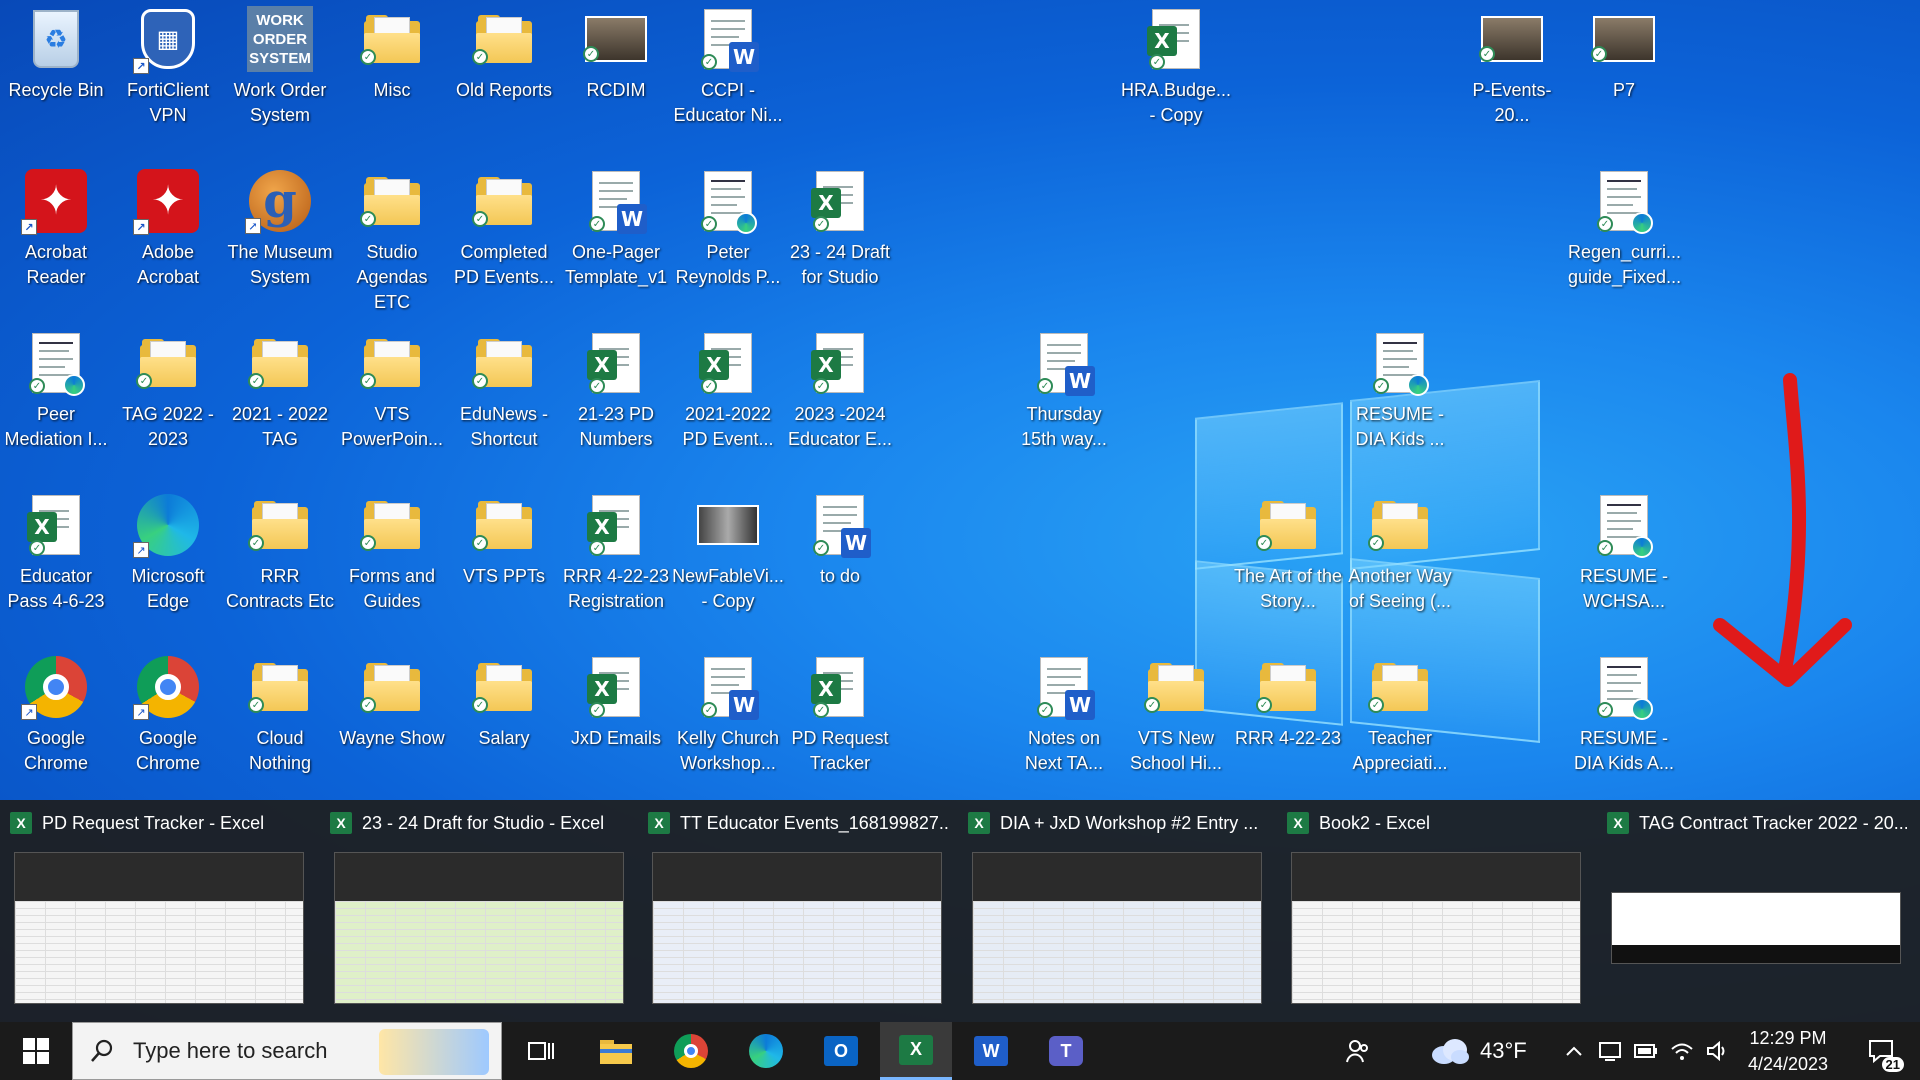  I want to click on desktop-icon: g ↗ The Museum System, so click(280, 229).